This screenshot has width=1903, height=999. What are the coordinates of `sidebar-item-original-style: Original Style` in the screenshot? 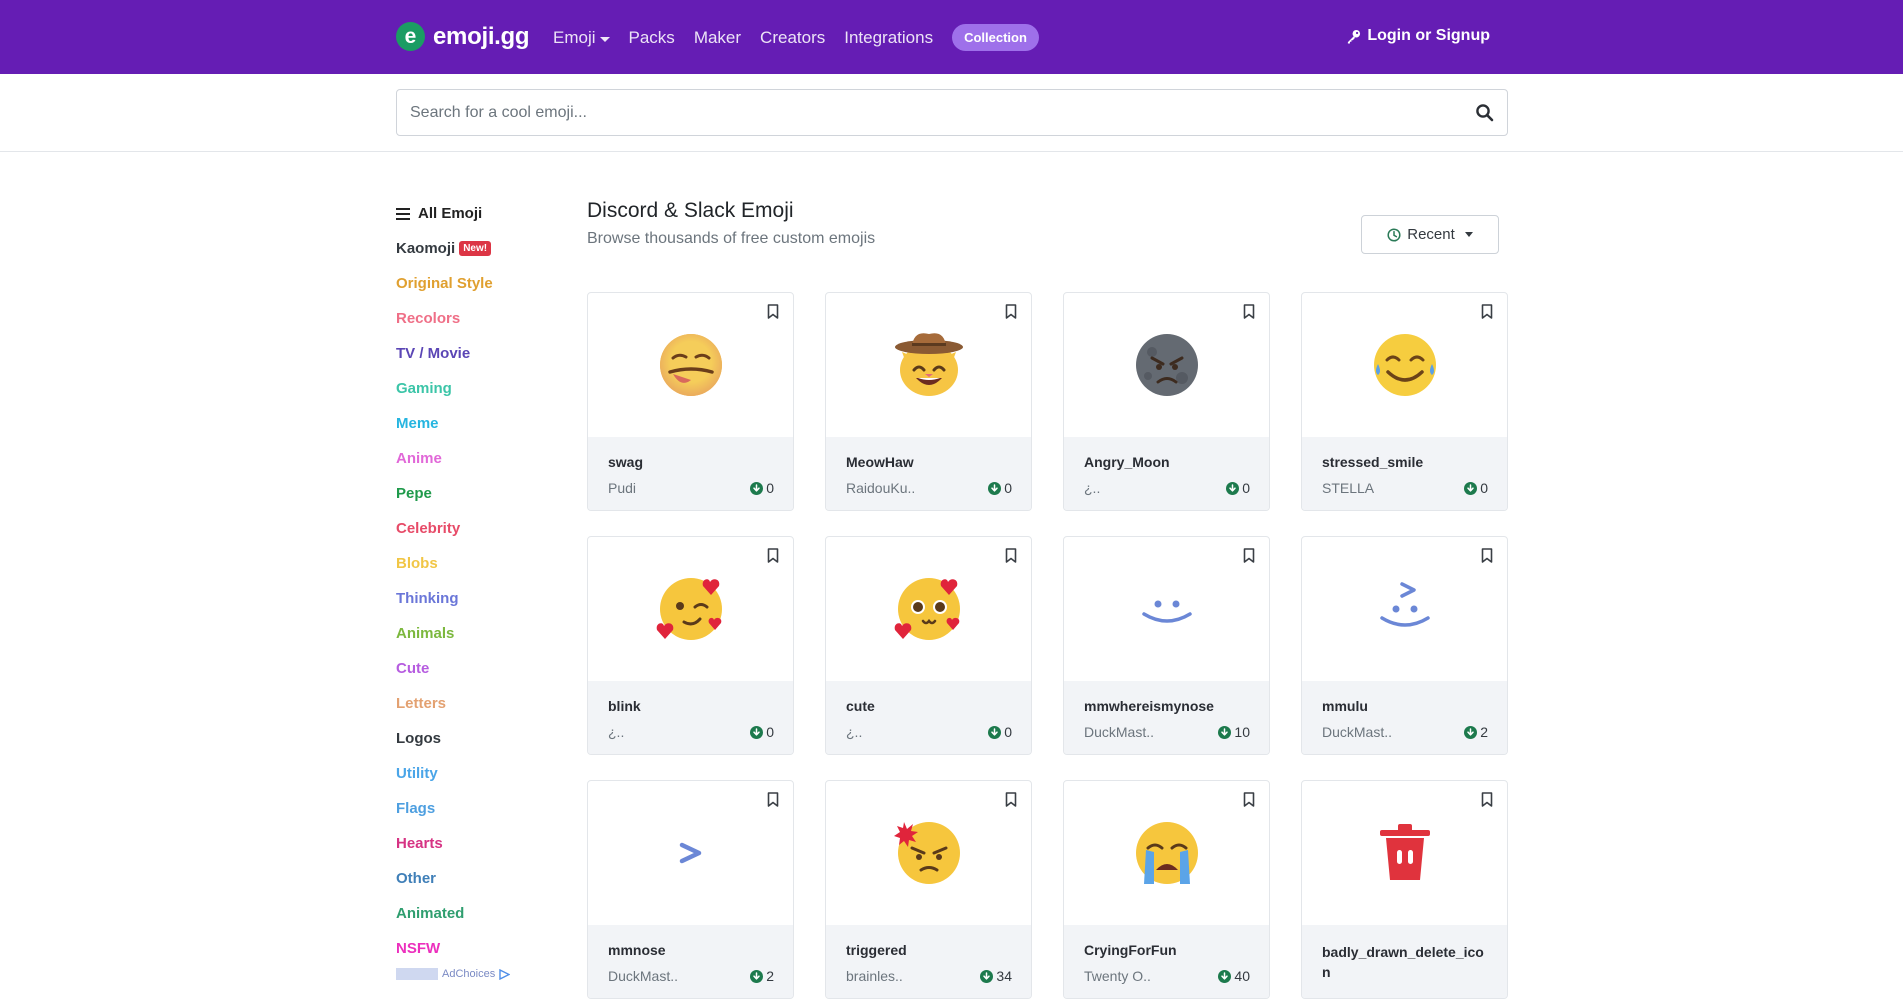 It's located at (476, 283).